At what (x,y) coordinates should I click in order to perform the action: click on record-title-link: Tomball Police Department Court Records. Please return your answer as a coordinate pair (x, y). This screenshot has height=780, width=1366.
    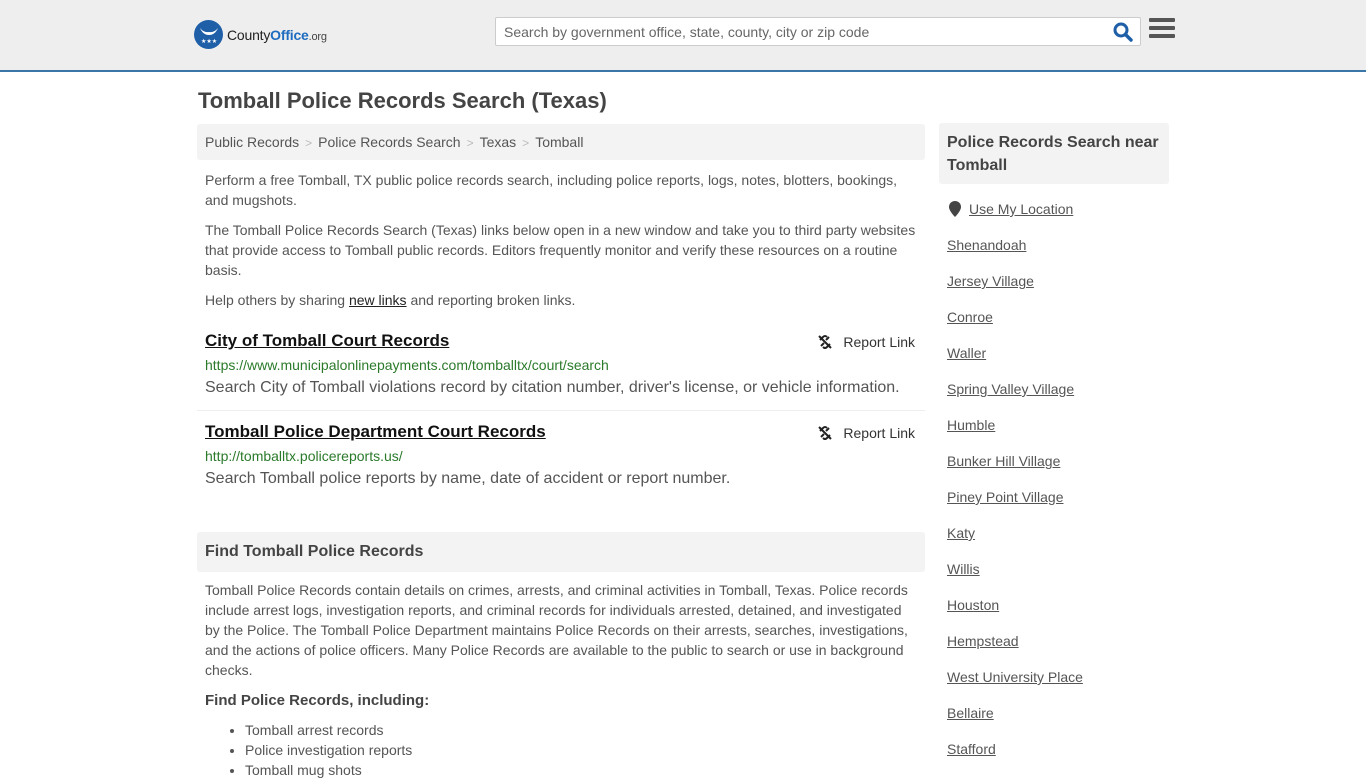
    Looking at the image, I should click on (375, 432).